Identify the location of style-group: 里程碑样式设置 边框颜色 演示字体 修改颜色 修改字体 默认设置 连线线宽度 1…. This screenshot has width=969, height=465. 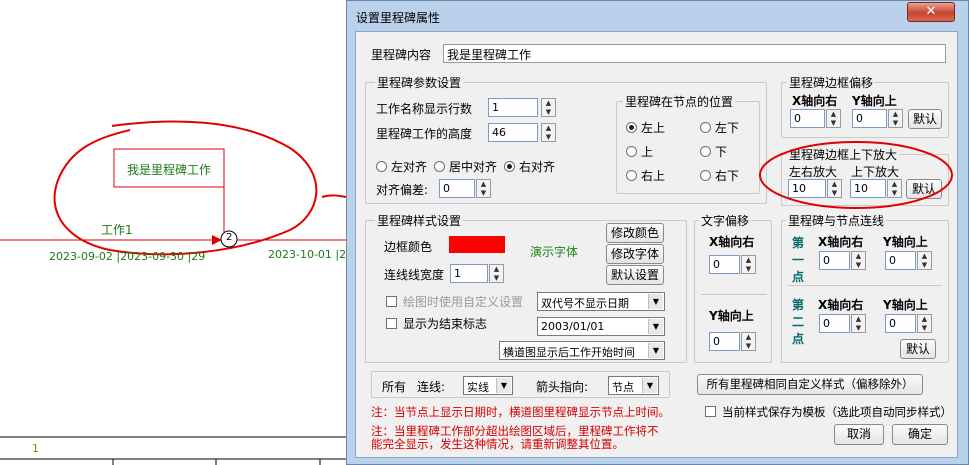
(526, 287).